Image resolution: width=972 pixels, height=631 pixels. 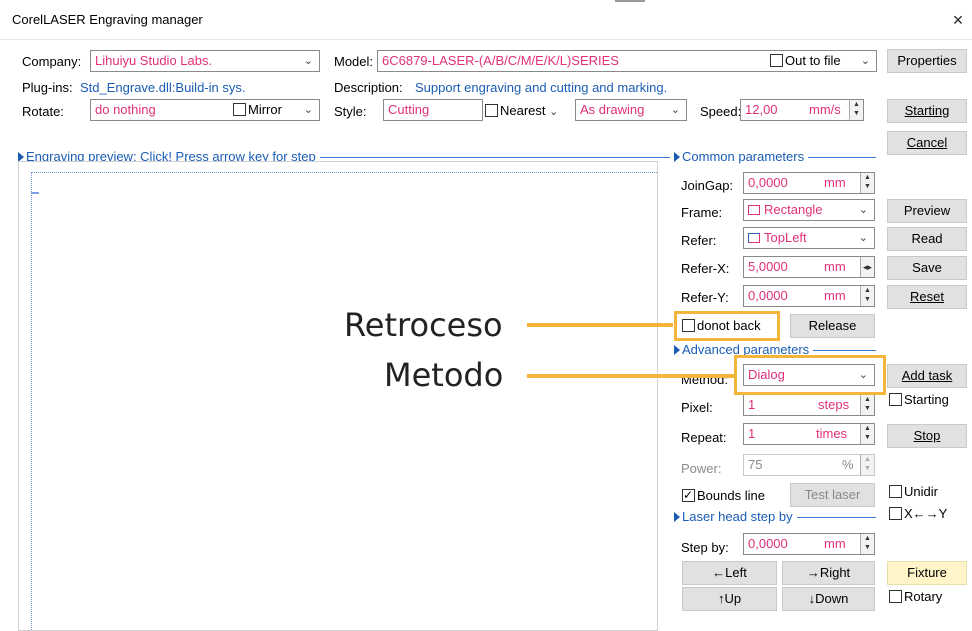 What do you see at coordinates (927, 297) in the screenshot?
I see `reset-button: Reset` at bounding box center [927, 297].